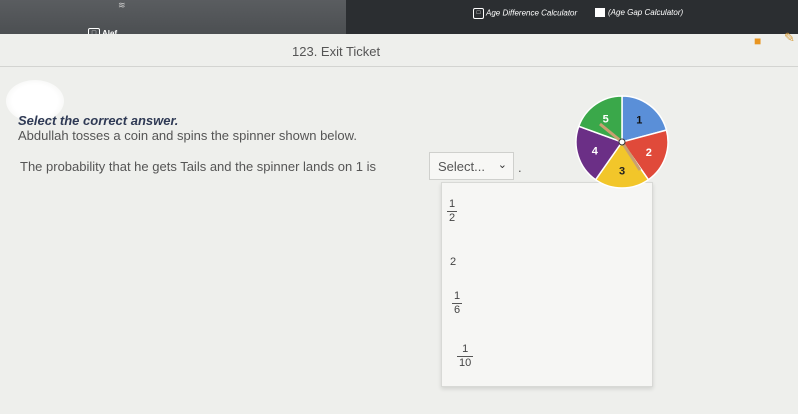 This screenshot has height=414, width=798. I want to click on wifi-icon: ≋, so click(122, 5).